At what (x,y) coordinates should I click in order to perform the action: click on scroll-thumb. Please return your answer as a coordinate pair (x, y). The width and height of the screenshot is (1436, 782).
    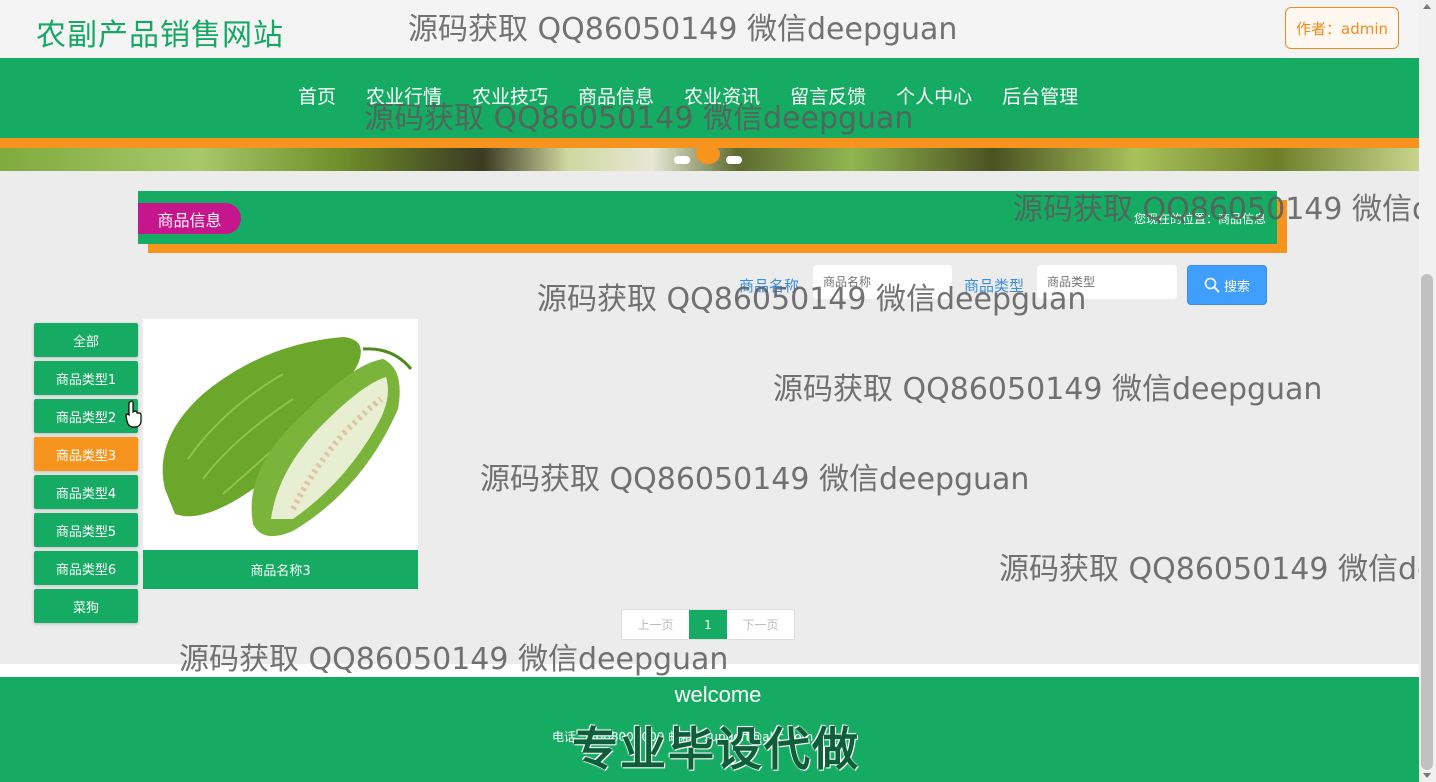
    Looking at the image, I should click on (1427, 522).